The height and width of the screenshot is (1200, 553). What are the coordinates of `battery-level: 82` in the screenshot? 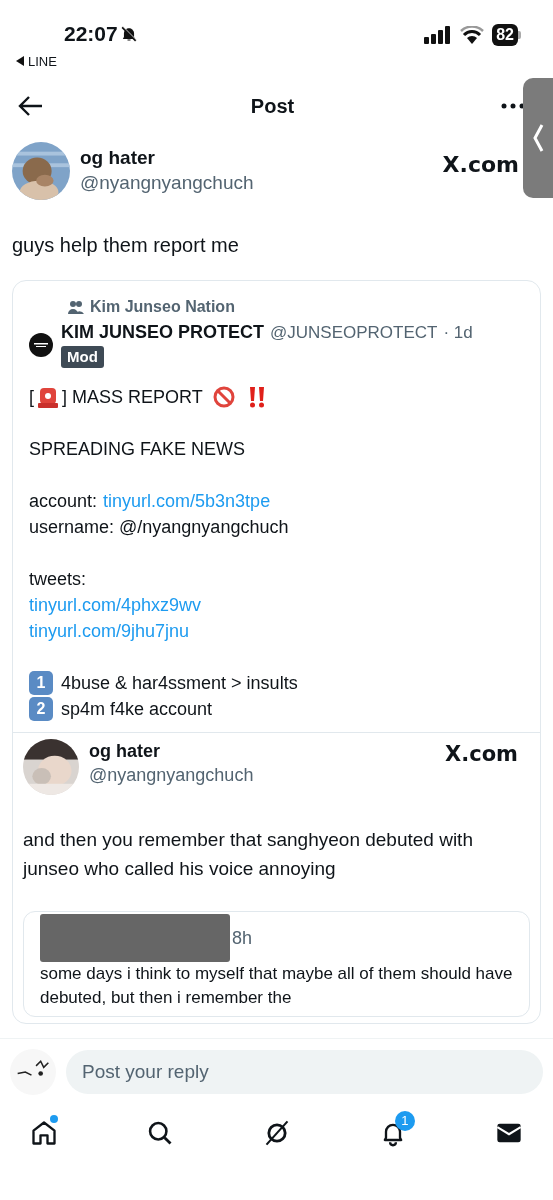 It's located at (505, 35).